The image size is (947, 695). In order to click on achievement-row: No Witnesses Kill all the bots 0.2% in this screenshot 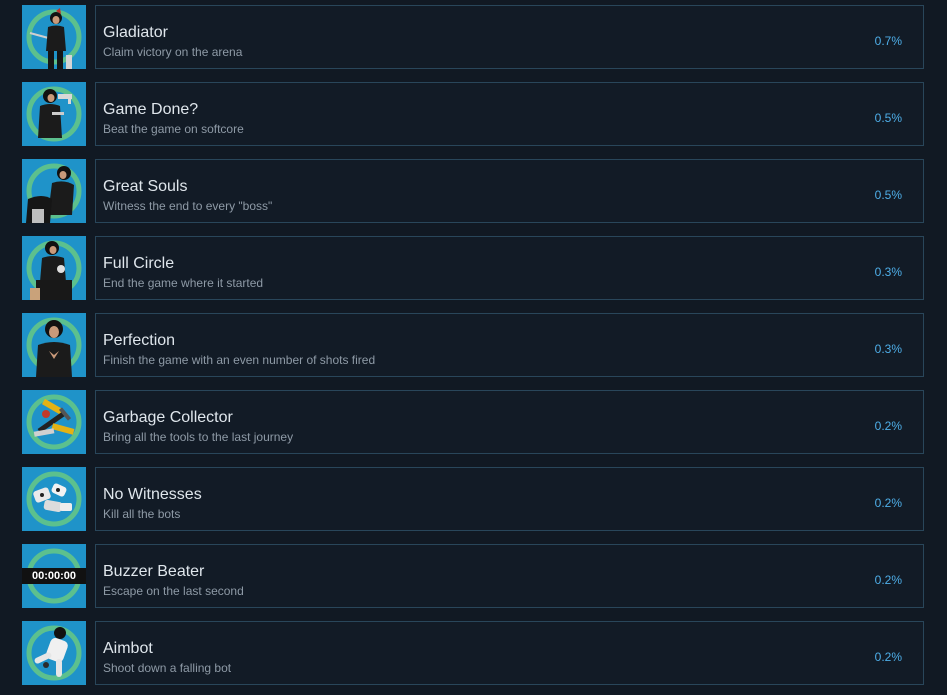, I will do `click(473, 499)`.